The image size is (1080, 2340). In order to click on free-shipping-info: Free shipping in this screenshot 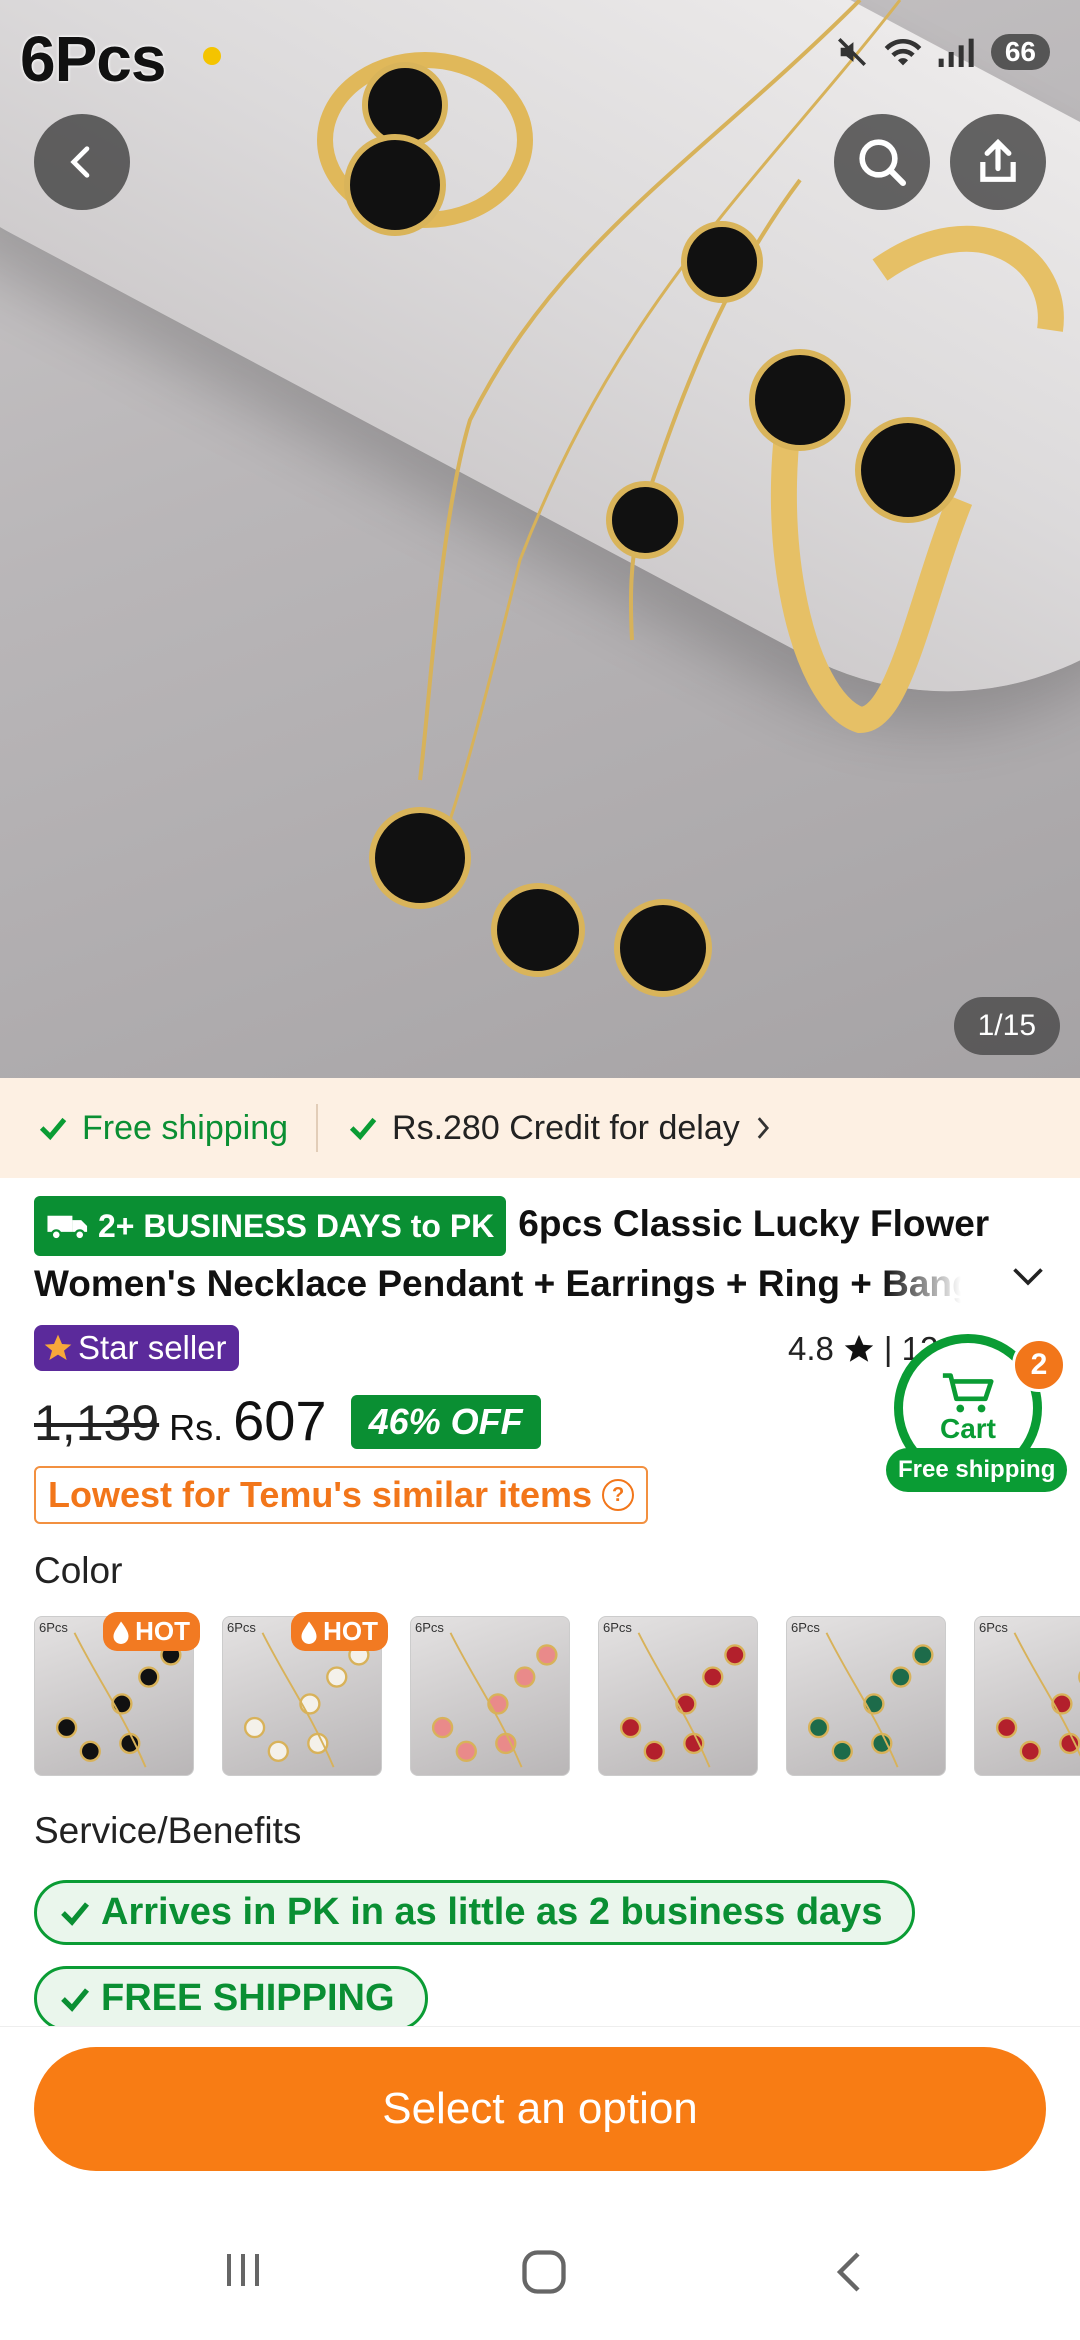, I will do `click(162, 1128)`.